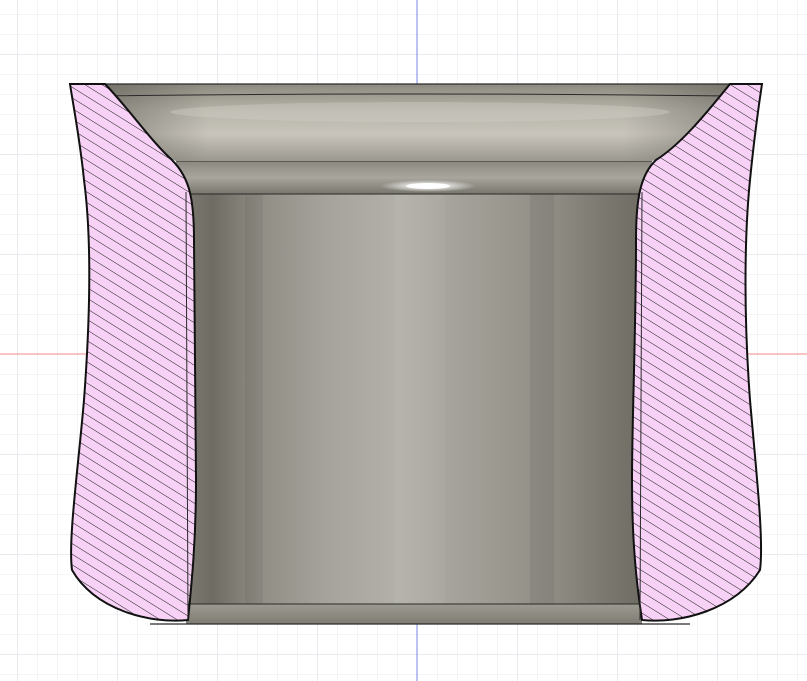 This screenshot has width=807, height=681. What do you see at coordinates (697, 352) in the screenshot?
I see `right-section-face` at bounding box center [697, 352].